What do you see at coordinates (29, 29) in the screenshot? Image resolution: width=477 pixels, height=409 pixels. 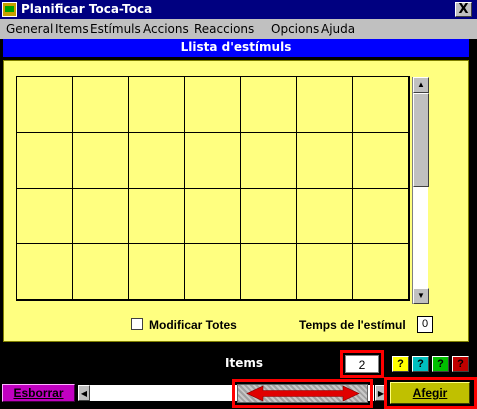 I see `menu-general: General` at bounding box center [29, 29].